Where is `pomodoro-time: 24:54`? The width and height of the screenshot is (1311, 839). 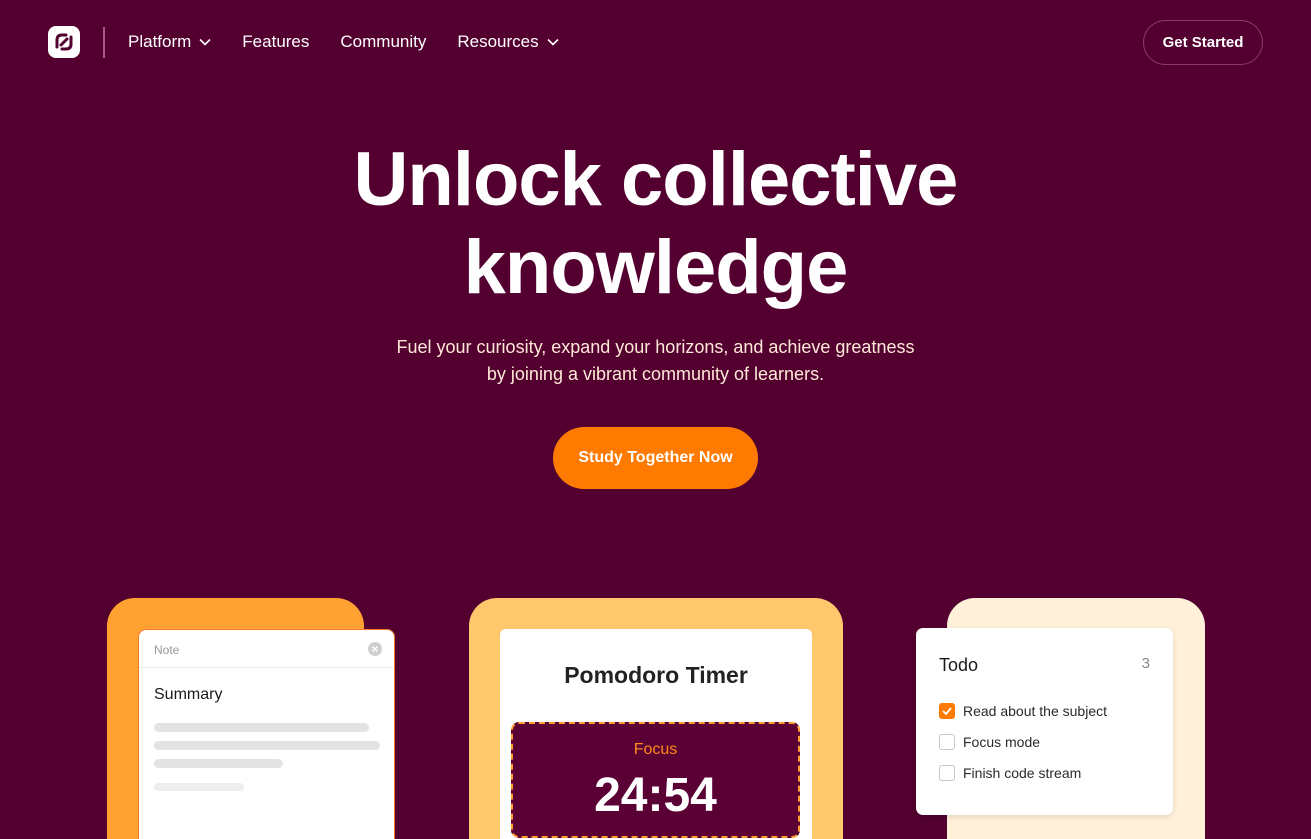 pomodoro-time: 24:54 is located at coordinates (655, 795).